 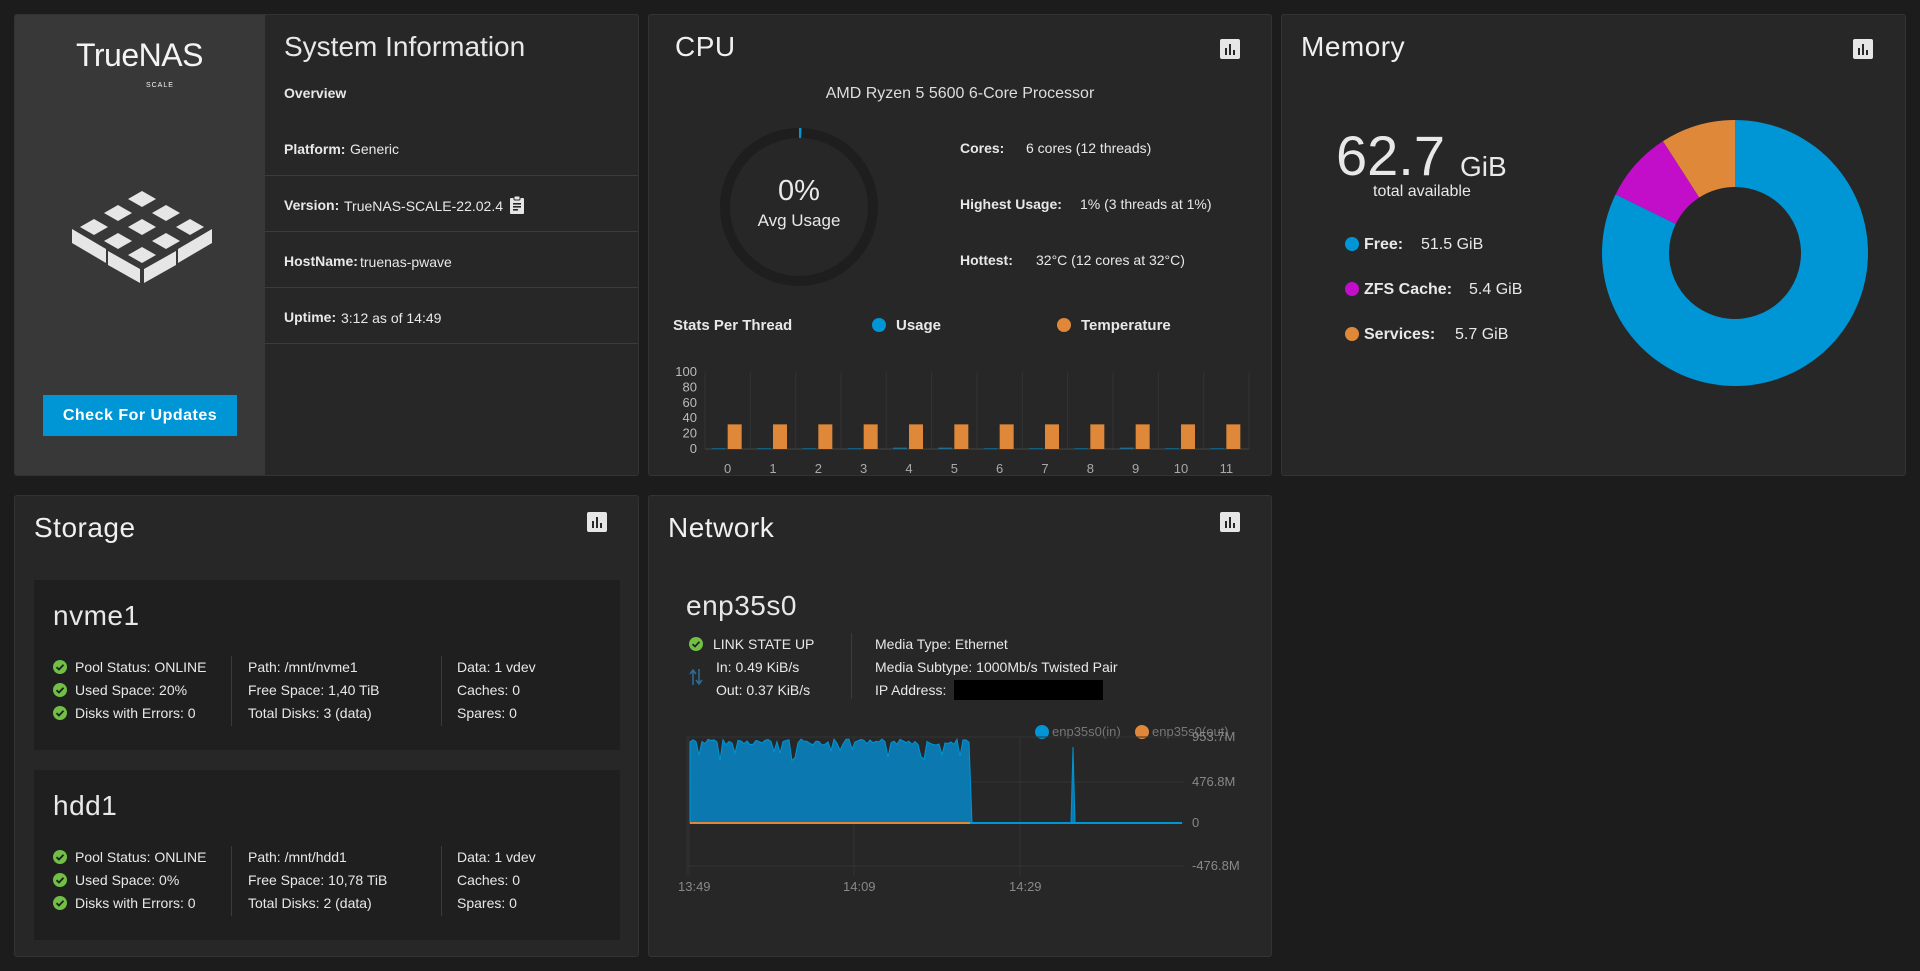 I want to click on memory-total-label: total available, so click(x=1422, y=191).